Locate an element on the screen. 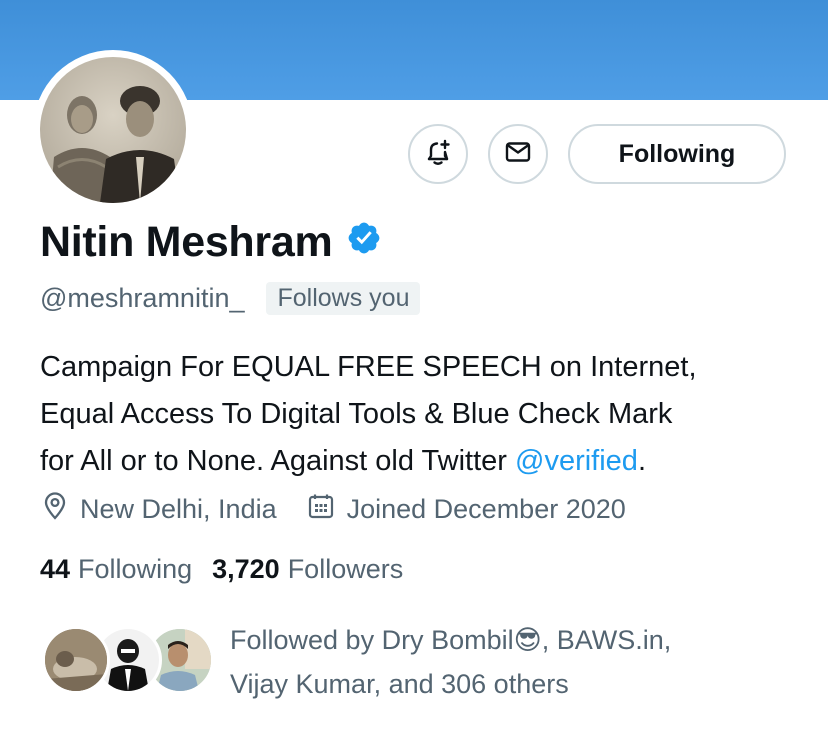 This screenshot has height=733, width=828. joined-item: Joined December 2020 is located at coordinates (466, 509).